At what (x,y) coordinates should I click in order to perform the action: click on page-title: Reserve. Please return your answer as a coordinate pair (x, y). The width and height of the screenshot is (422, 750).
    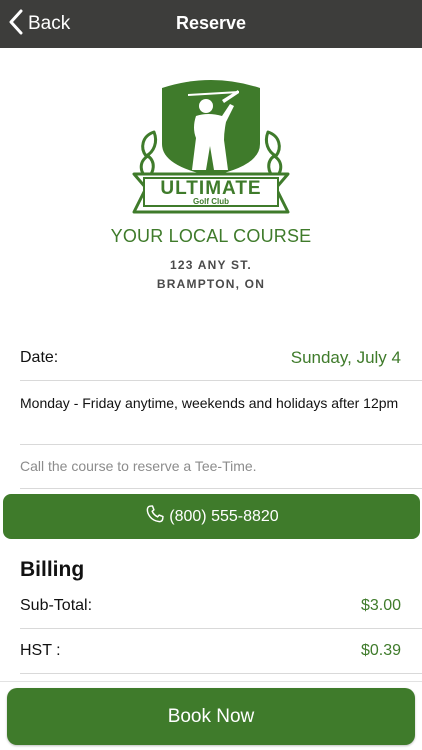
    Looking at the image, I should click on (211, 23).